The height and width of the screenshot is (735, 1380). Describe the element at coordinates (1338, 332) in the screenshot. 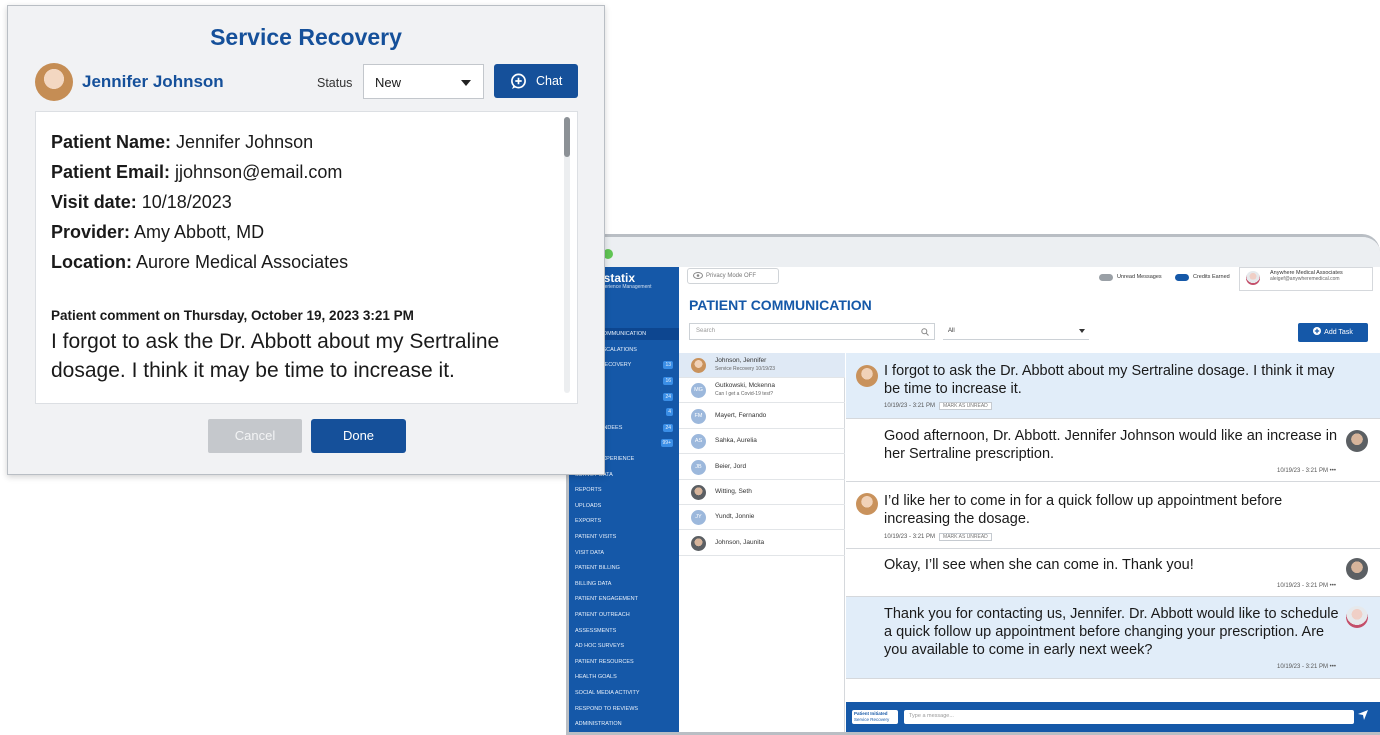

I see `add-task-label: Add Task` at that location.